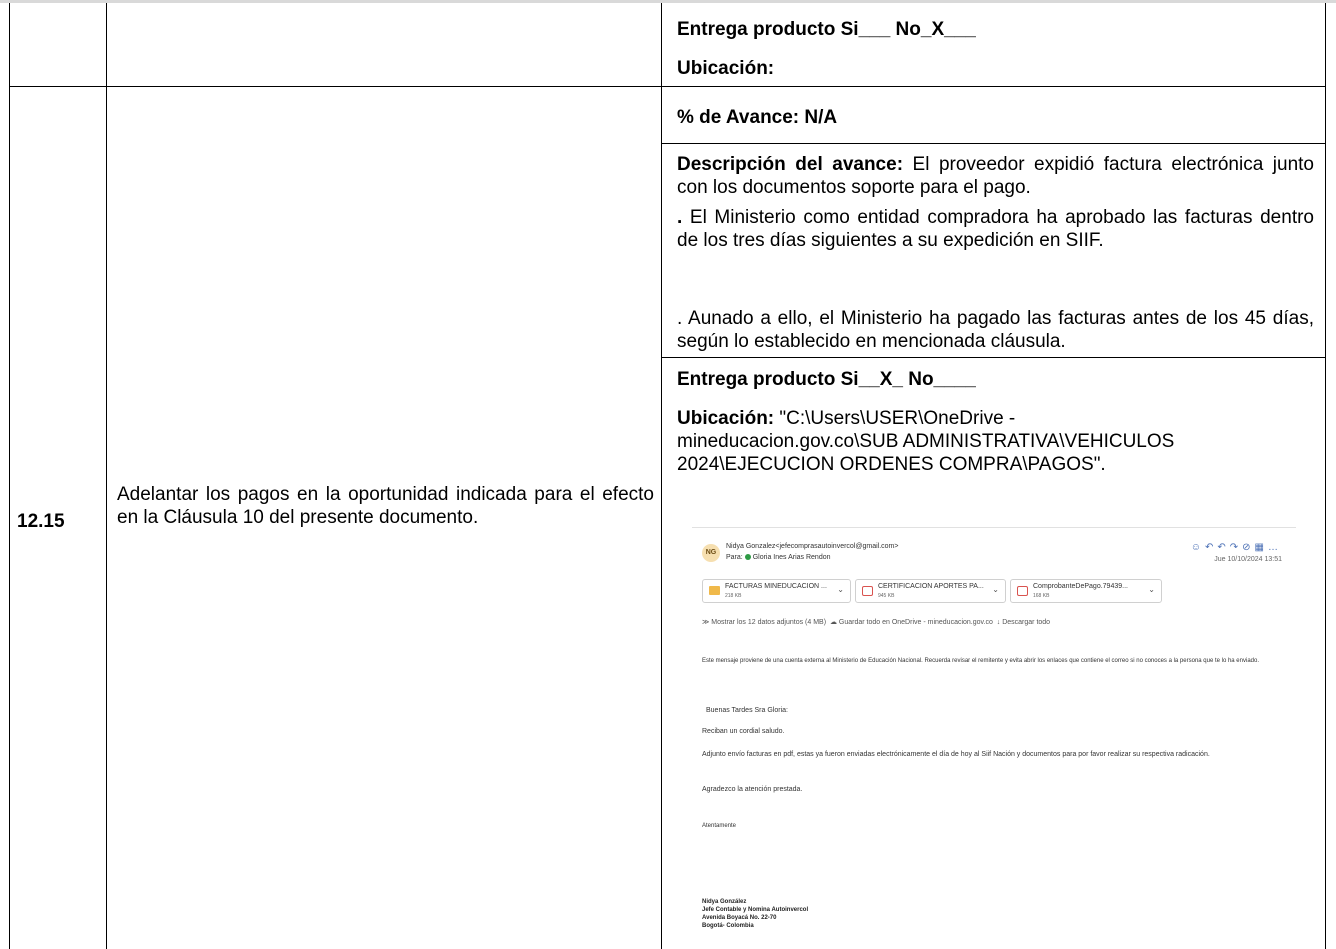  Describe the element at coordinates (1223, 547) in the screenshot. I see `reply-all-icon: ↶` at that location.